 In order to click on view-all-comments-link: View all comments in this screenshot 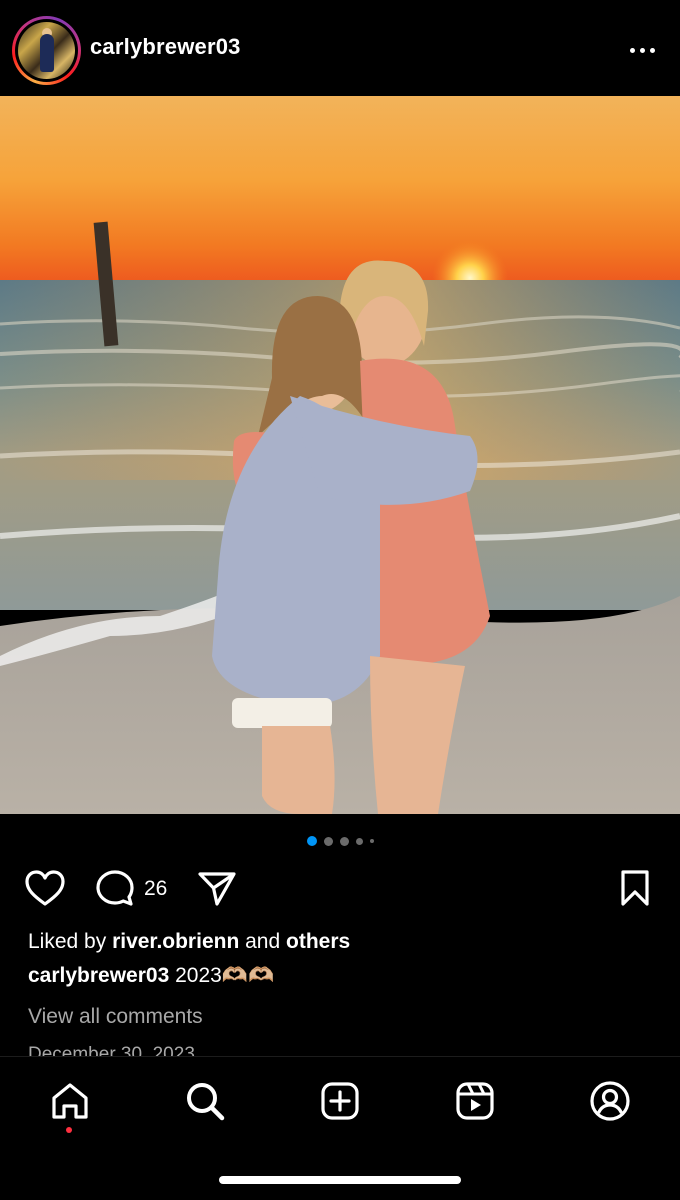, I will do `click(115, 1017)`.